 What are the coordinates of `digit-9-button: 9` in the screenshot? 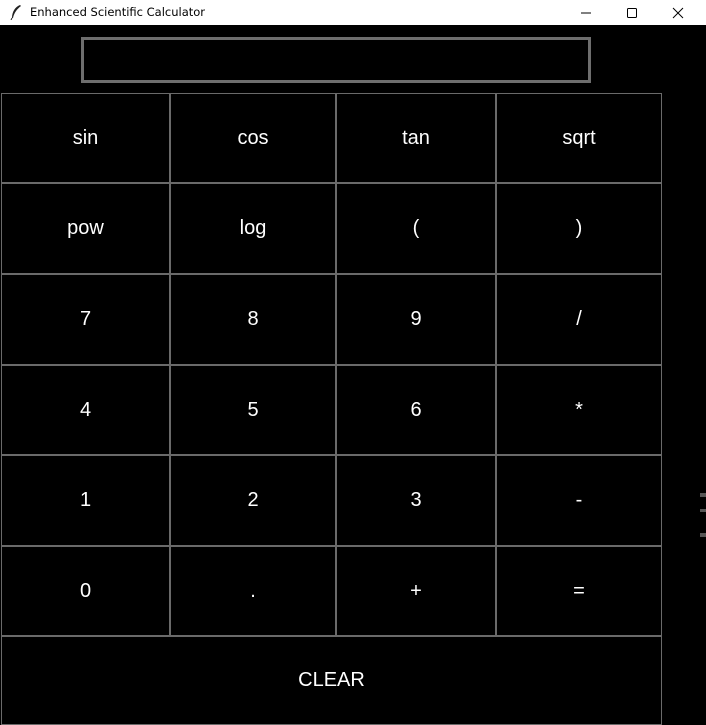 It's located at (416, 319).